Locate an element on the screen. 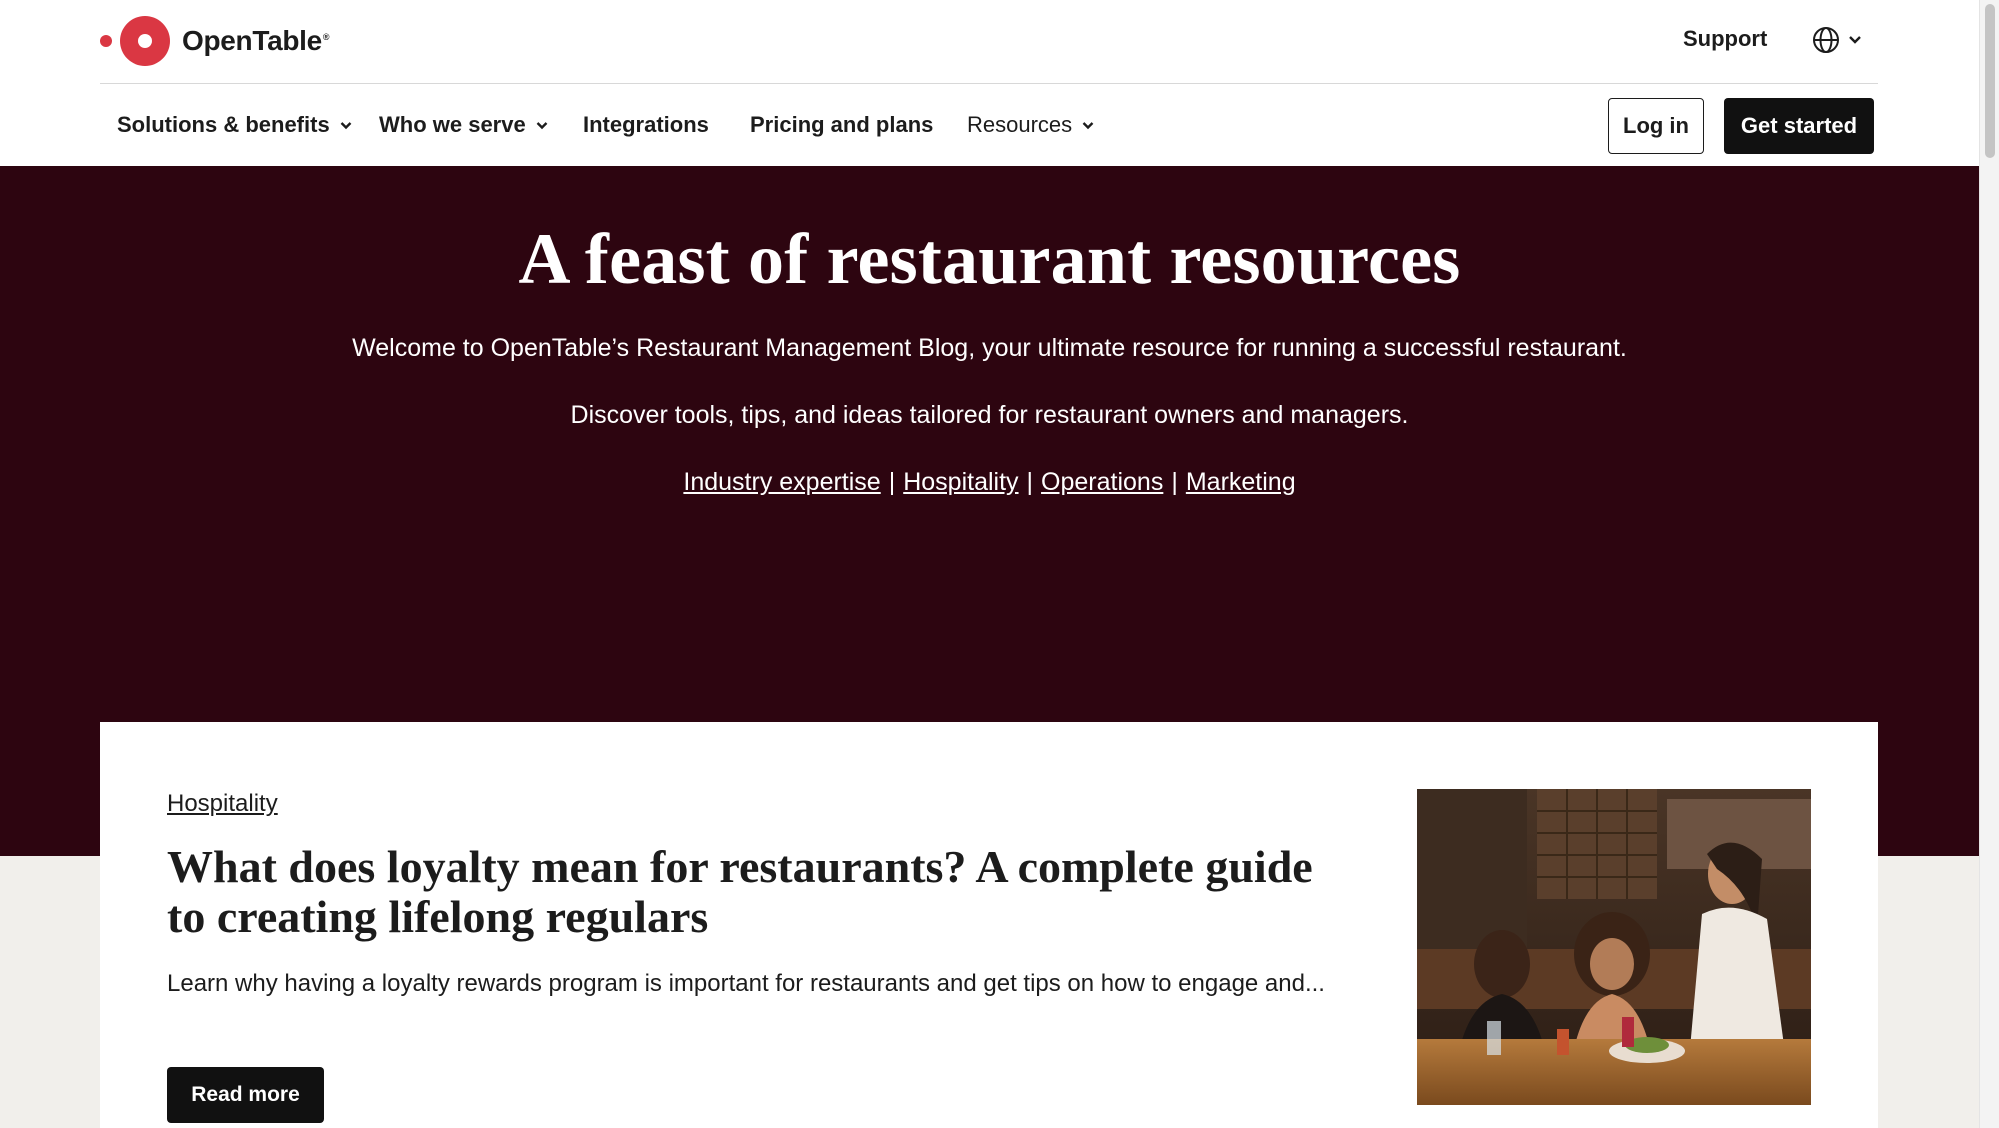  link-hospitality: Hospitality is located at coordinates (960, 482).